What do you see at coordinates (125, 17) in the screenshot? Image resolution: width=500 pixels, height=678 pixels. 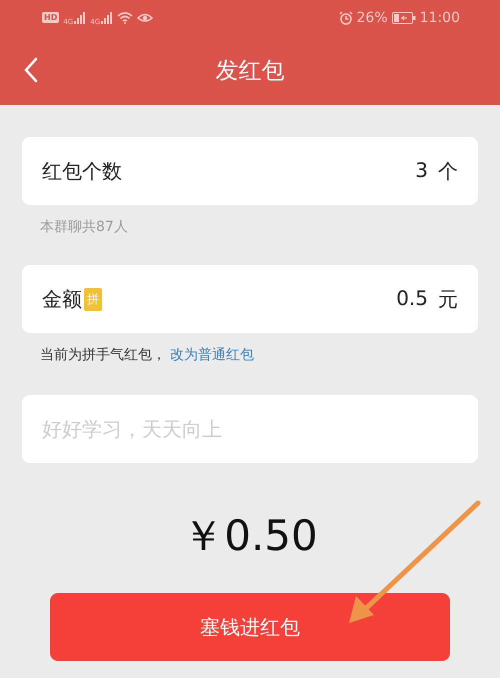 I see `wifi-icon` at bounding box center [125, 17].